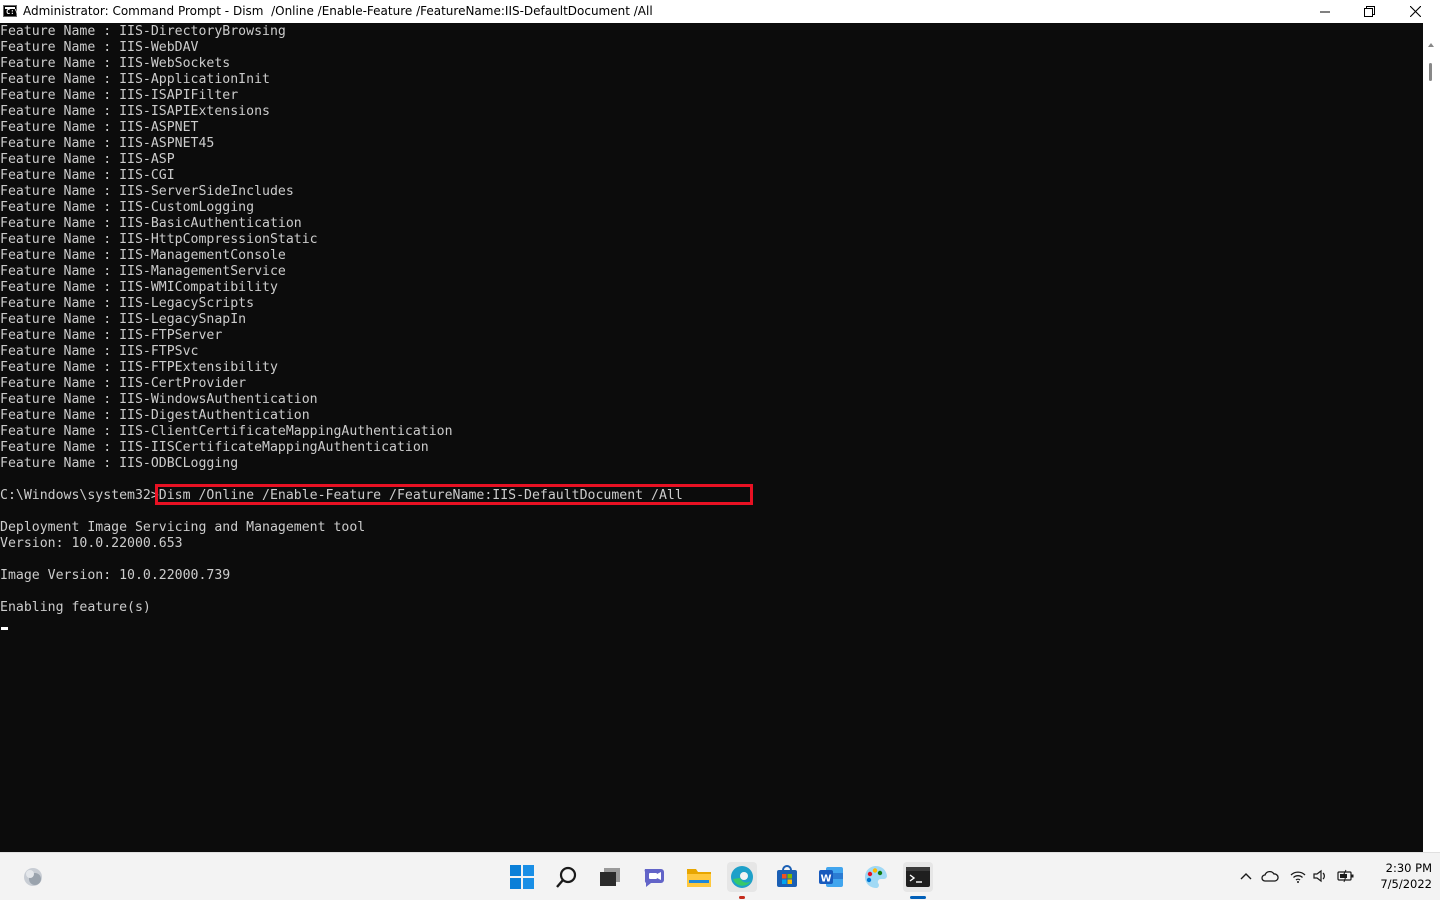  What do you see at coordinates (107, 143) in the screenshot?
I see `feature-line: Feature Name : IIS-ASPNET45` at bounding box center [107, 143].